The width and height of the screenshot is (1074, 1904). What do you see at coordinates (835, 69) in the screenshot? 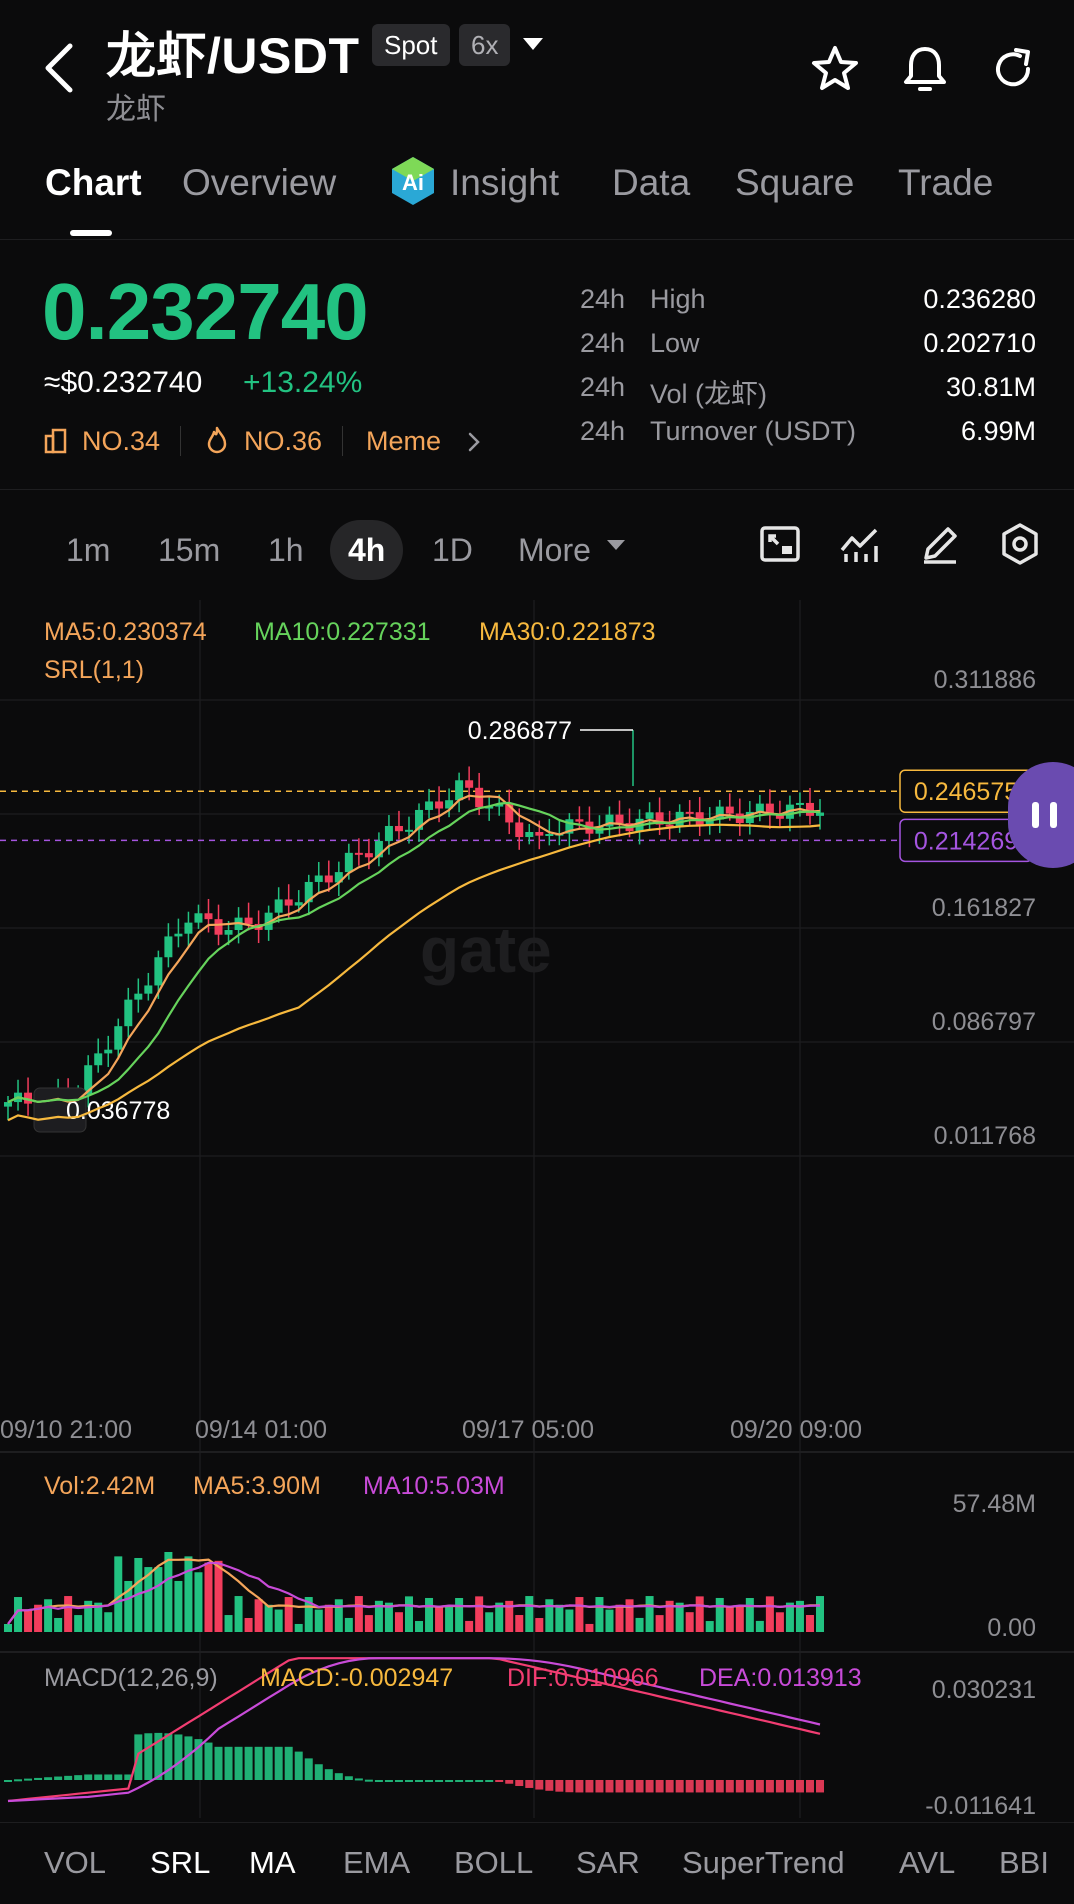
I see `star-icon` at bounding box center [835, 69].